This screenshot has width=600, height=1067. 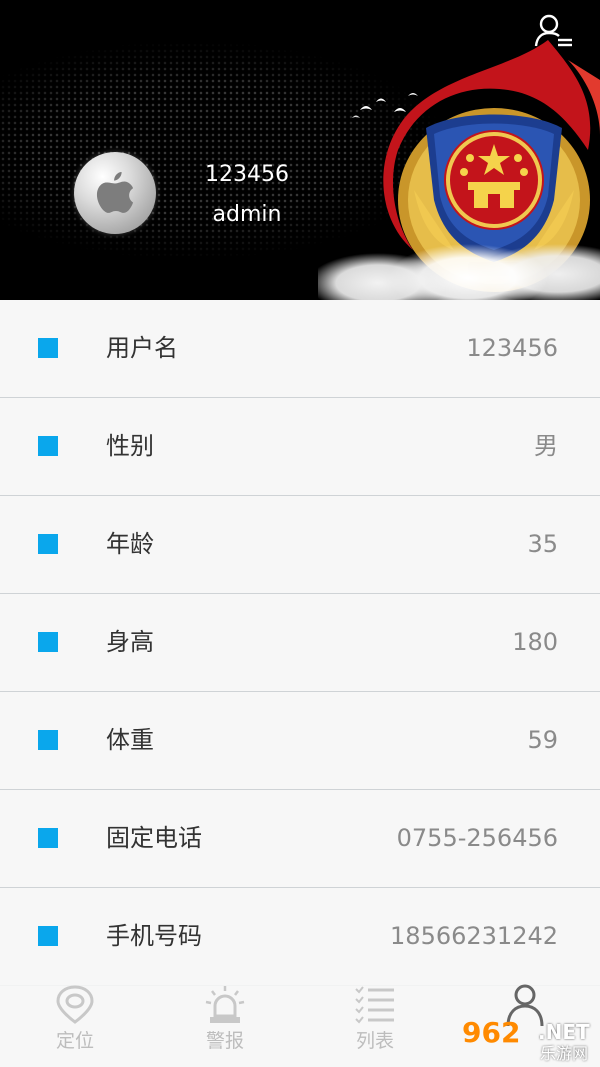 What do you see at coordinates (459, 269) in the screenshot?
I see `clouds-decoration` at bounding box center [459, 269].